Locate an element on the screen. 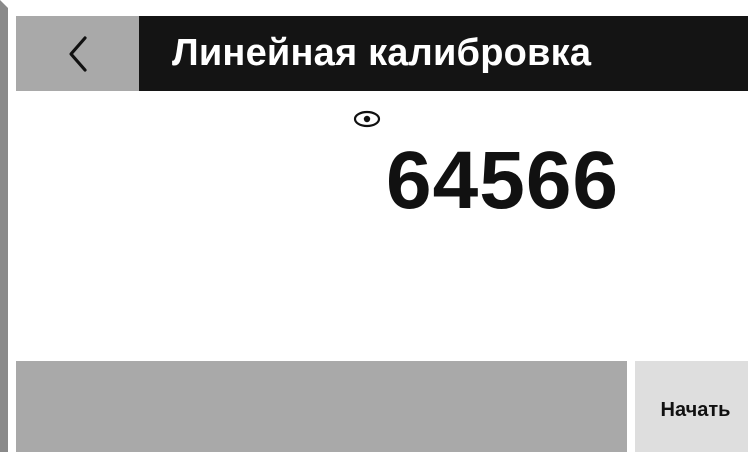 This screenshot has width=748, height=452. title-bar: Линейная калибровка is located at coordinates (443, 53).